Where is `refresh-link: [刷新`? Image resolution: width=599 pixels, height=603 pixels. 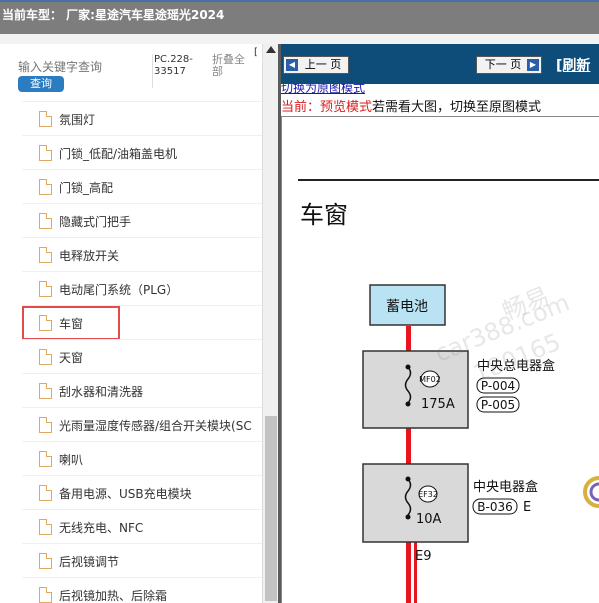
refresh-link: [刷新 is located at coordinates (573, 65).